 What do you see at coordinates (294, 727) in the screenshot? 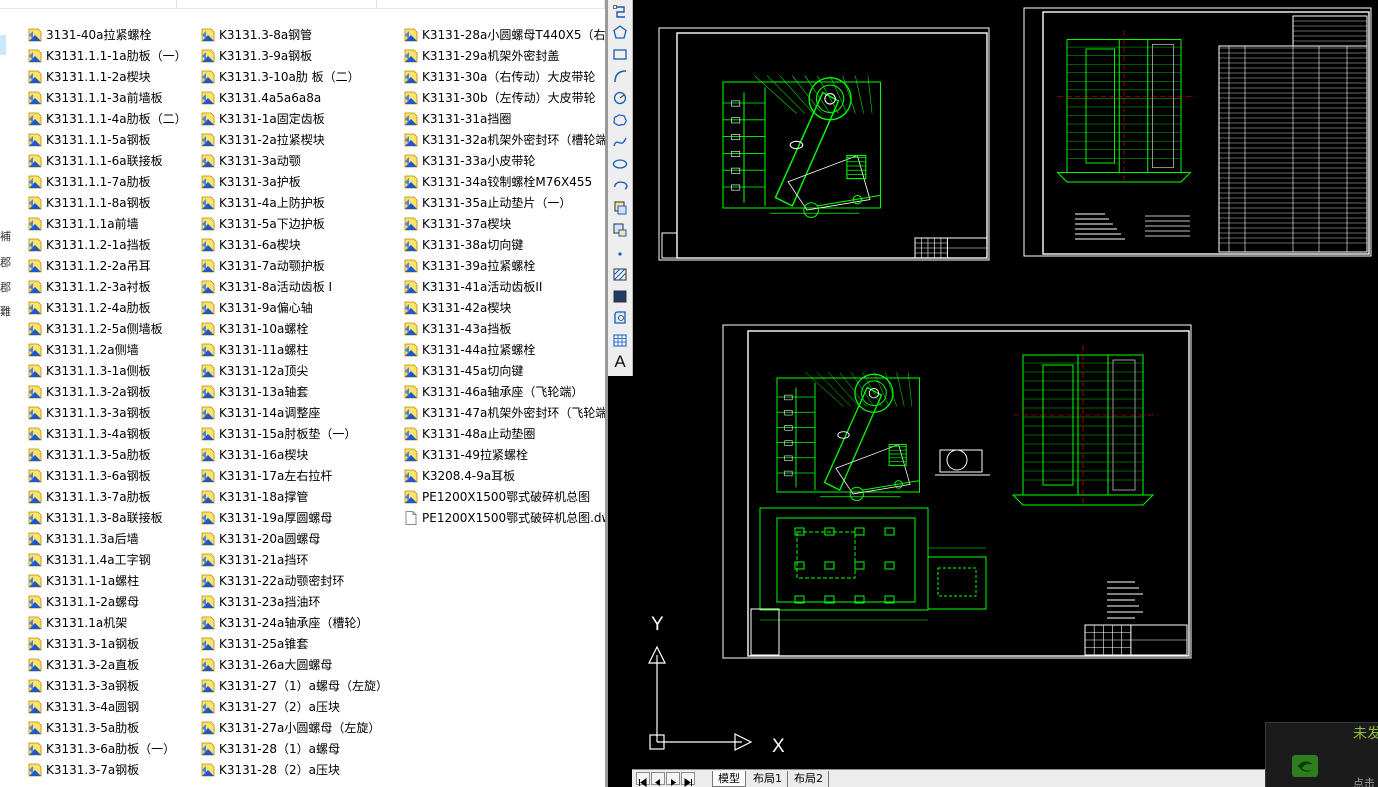
I see `file-list-item: K3131-27a小圆螺母（左旋）` at bounding box center [294, 727].